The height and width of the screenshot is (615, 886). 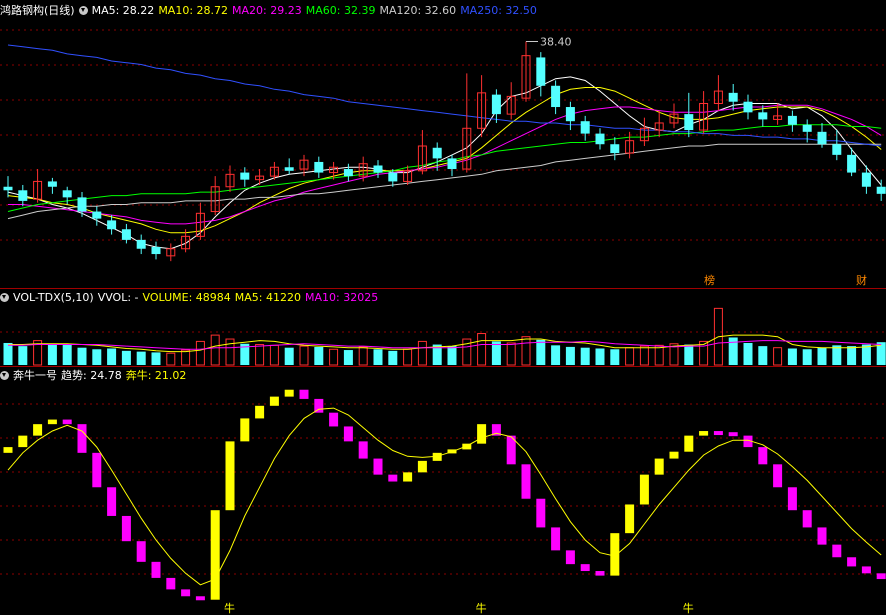 What do you see at coordinates (861, 280) in the screenshot?
I see `event-marker-finance: 财` at bounding box center [861, 280].